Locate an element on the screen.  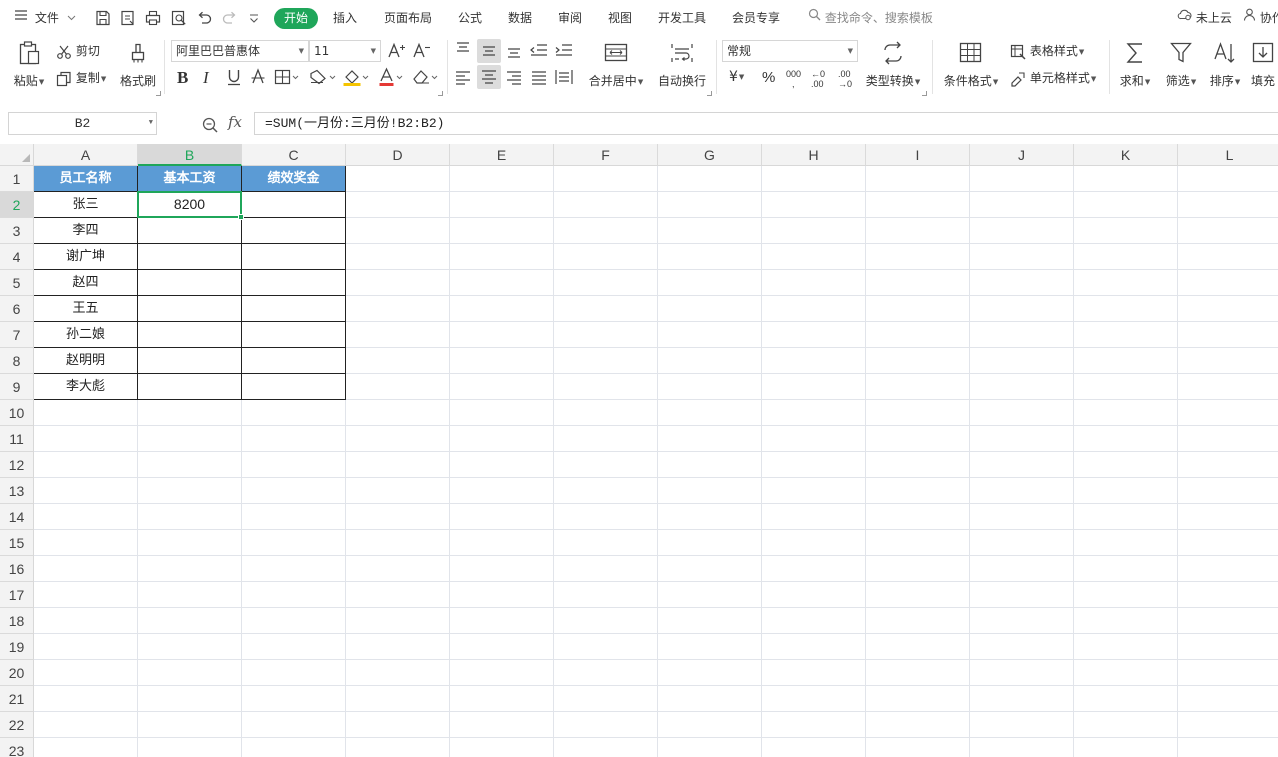
cell-i23 is located at coordinates (918, 747).